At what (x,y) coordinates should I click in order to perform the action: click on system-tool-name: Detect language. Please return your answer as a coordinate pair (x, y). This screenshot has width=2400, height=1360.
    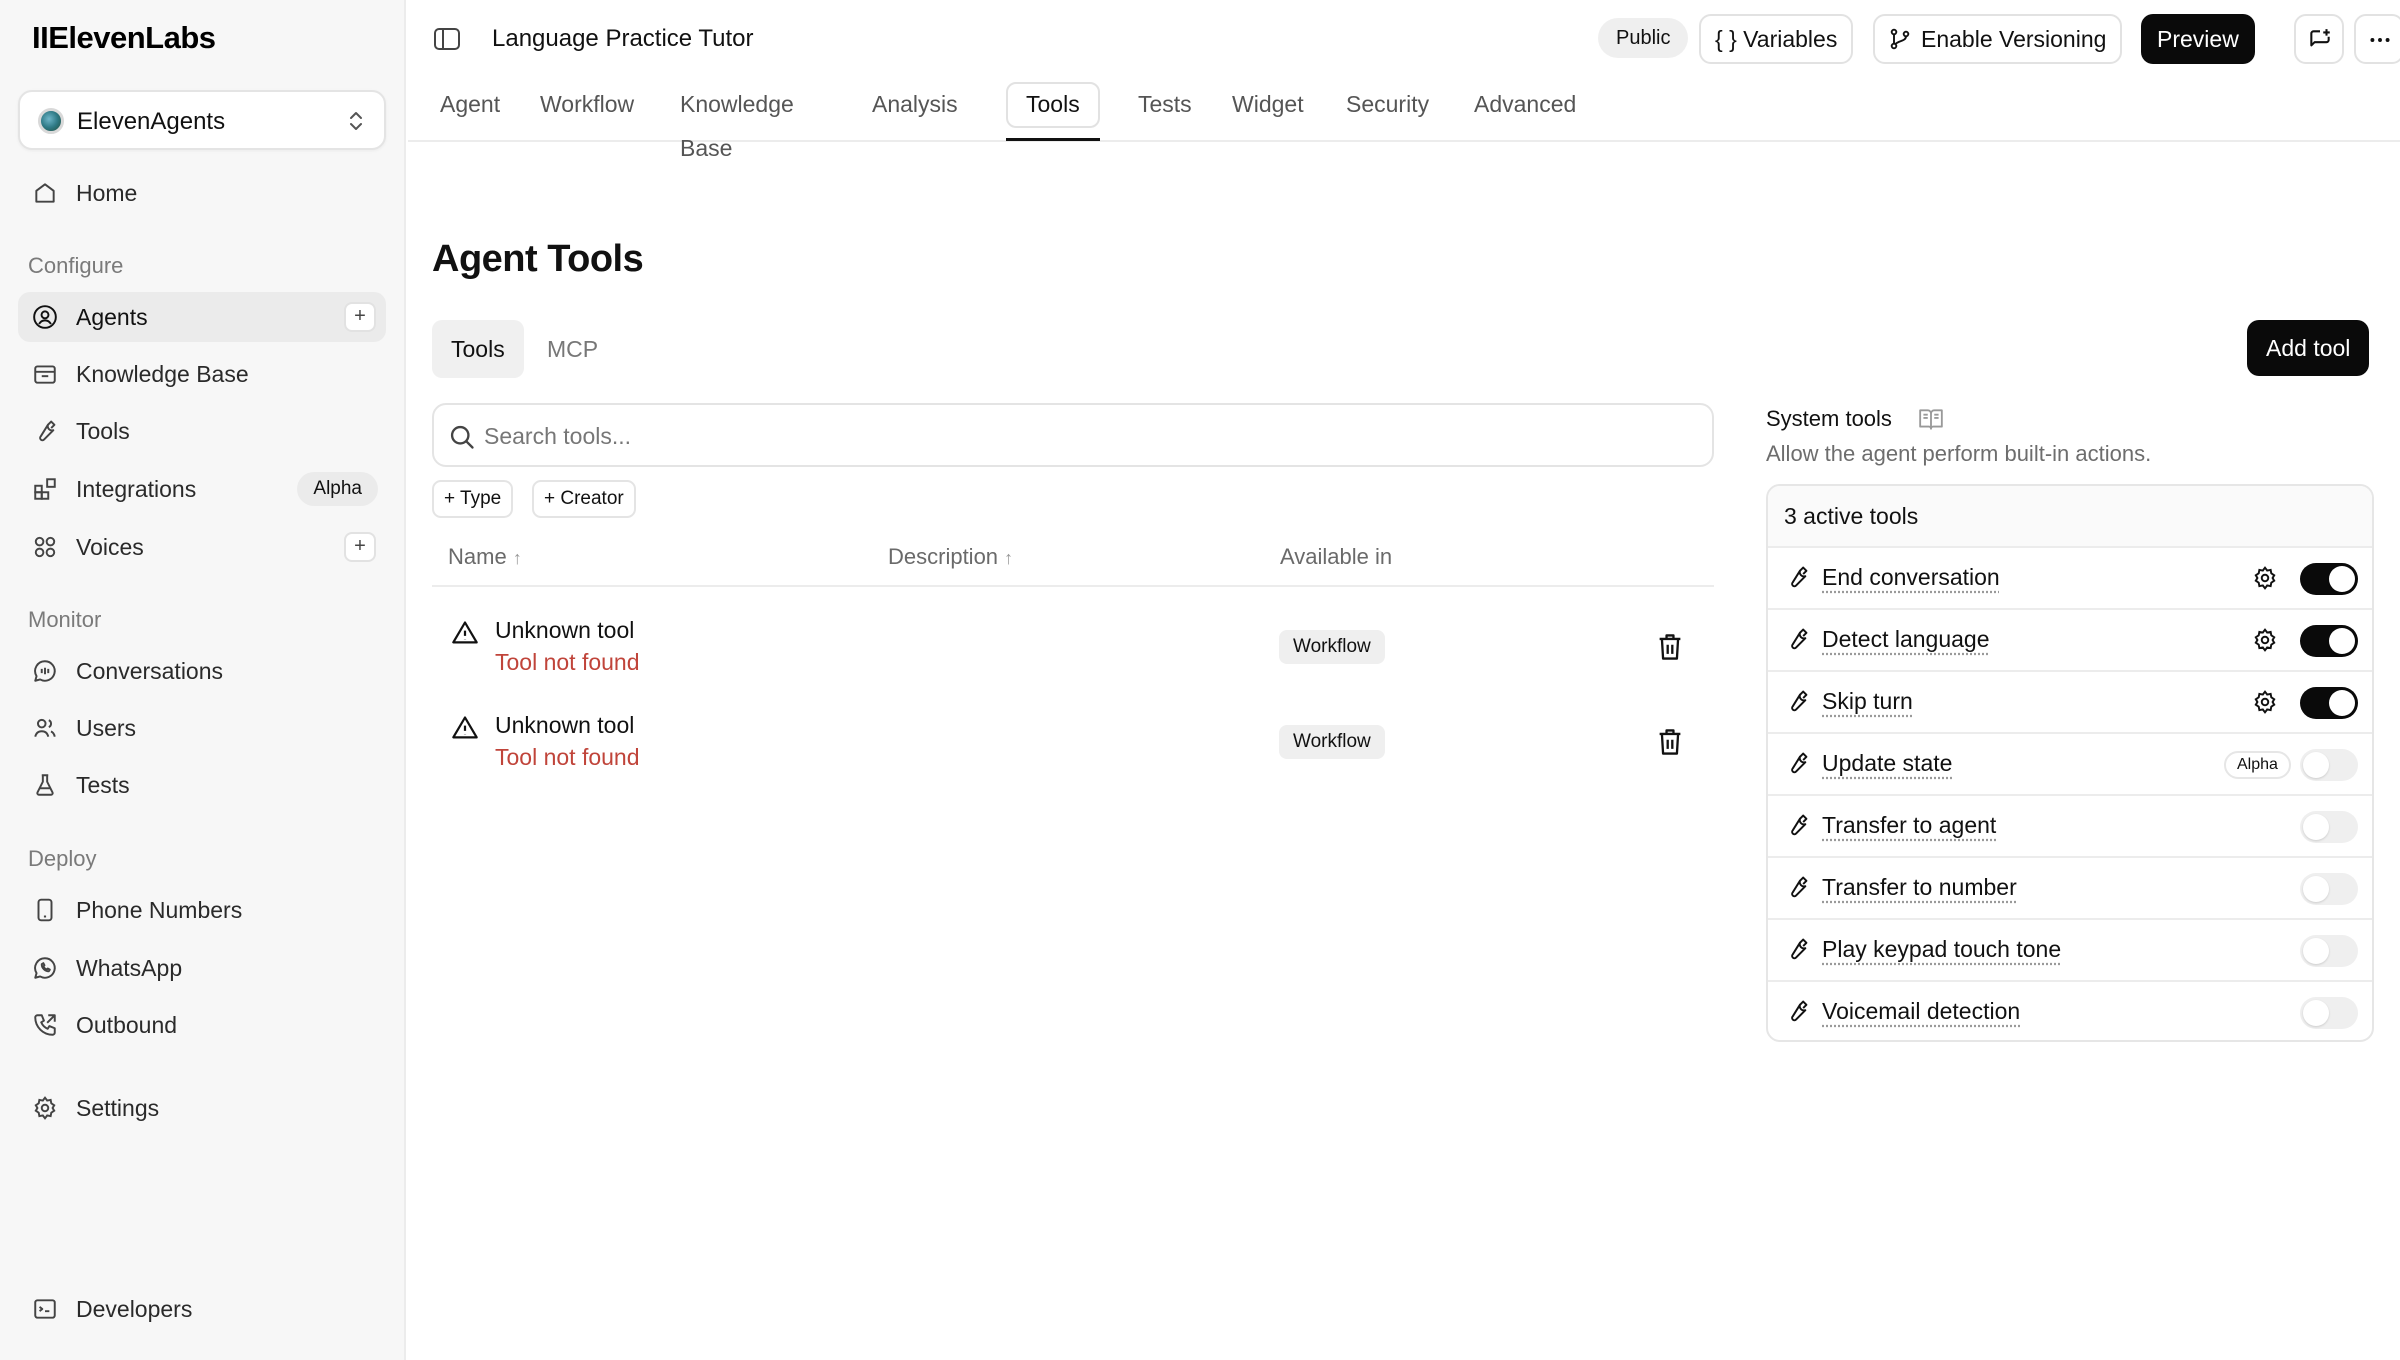
    Looking at the image, I should click on (1906, 639).